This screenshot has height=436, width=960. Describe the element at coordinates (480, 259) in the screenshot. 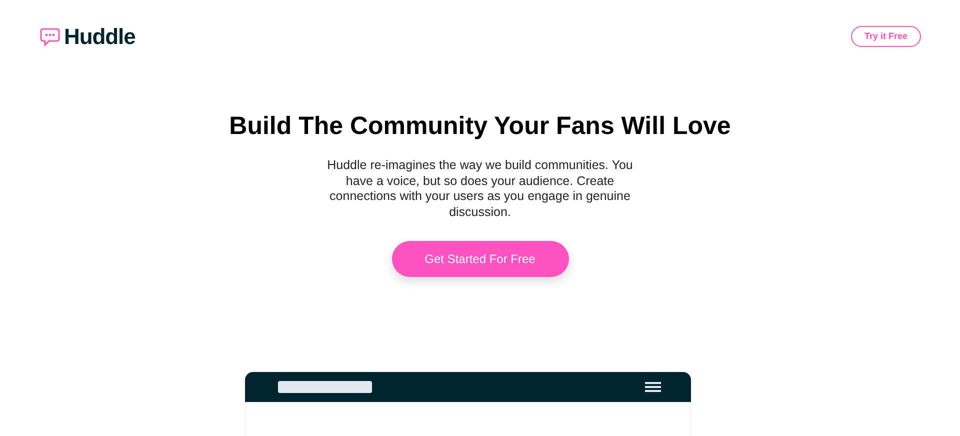

I see `get-started-button: Get Started For Free` at that location.